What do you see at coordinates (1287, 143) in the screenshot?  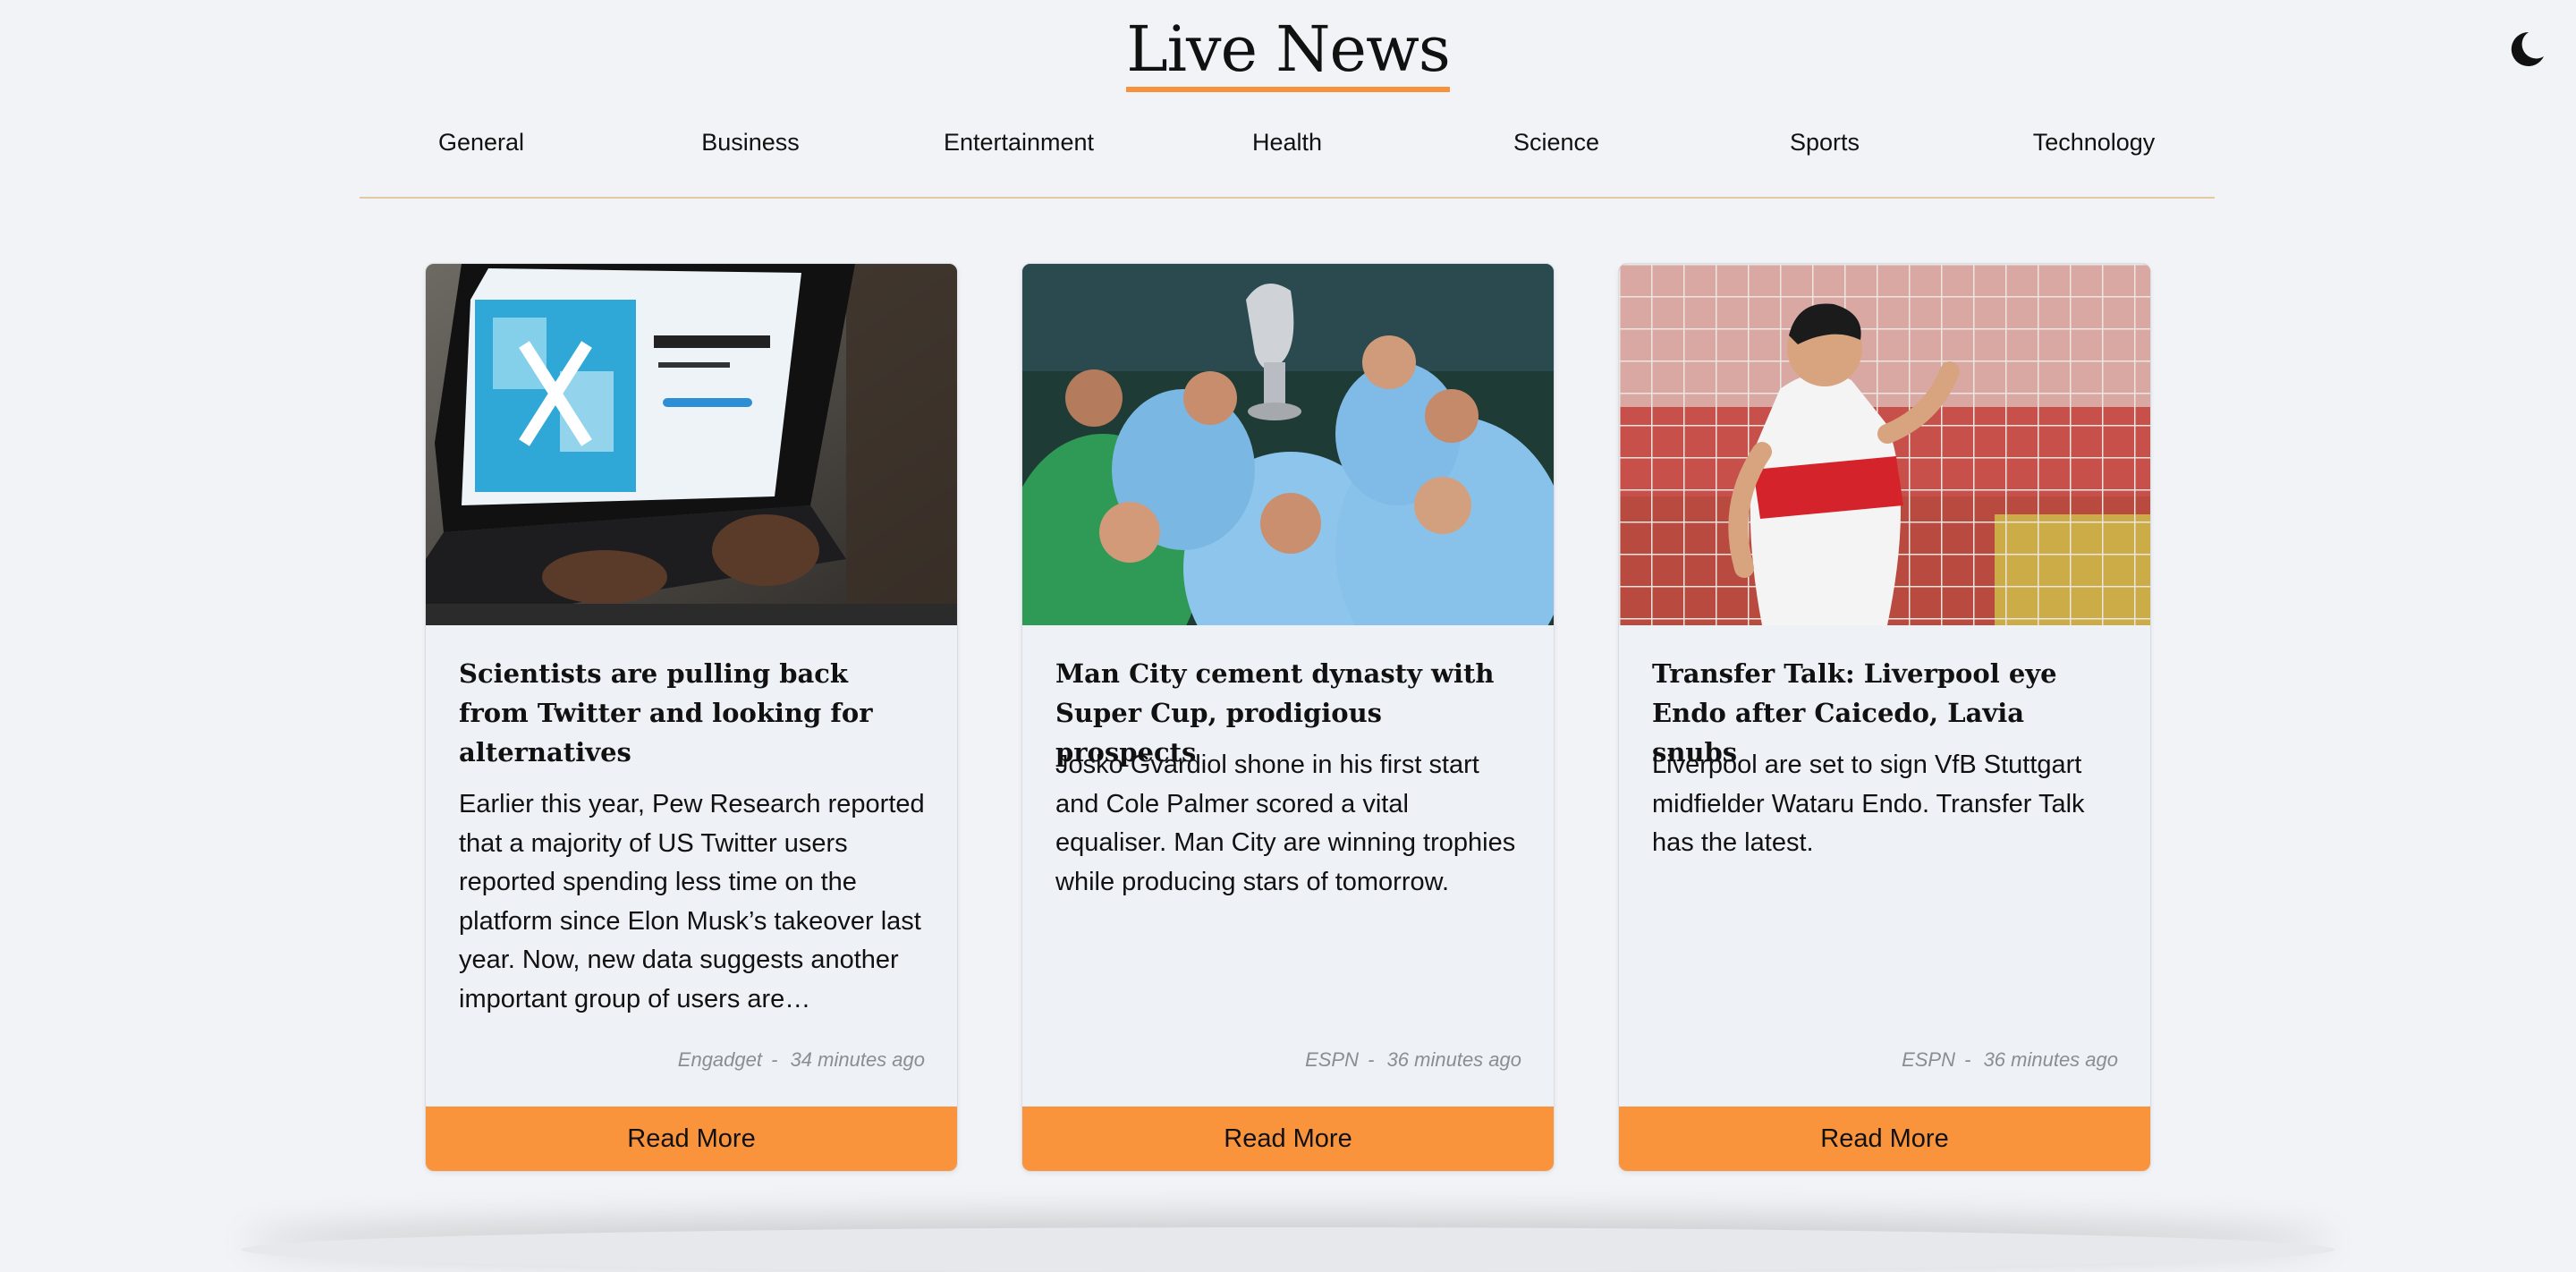 I see `nav-item-health: Health` at bounding box center [1287, 143].